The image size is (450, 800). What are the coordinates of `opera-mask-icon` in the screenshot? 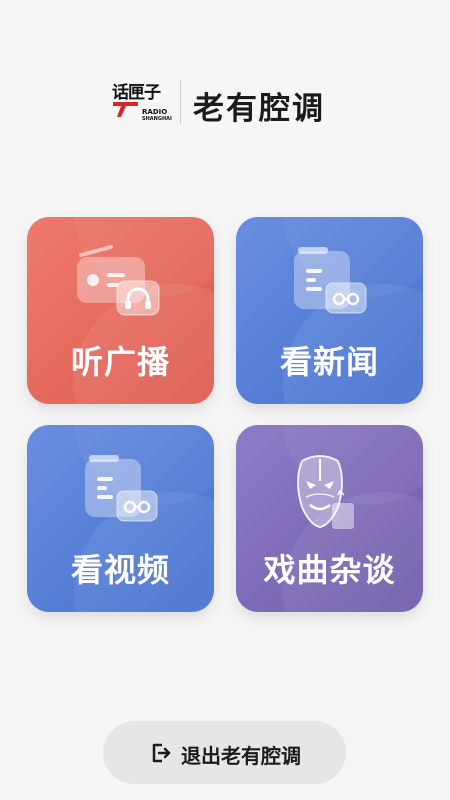 It's located at (325, 492).